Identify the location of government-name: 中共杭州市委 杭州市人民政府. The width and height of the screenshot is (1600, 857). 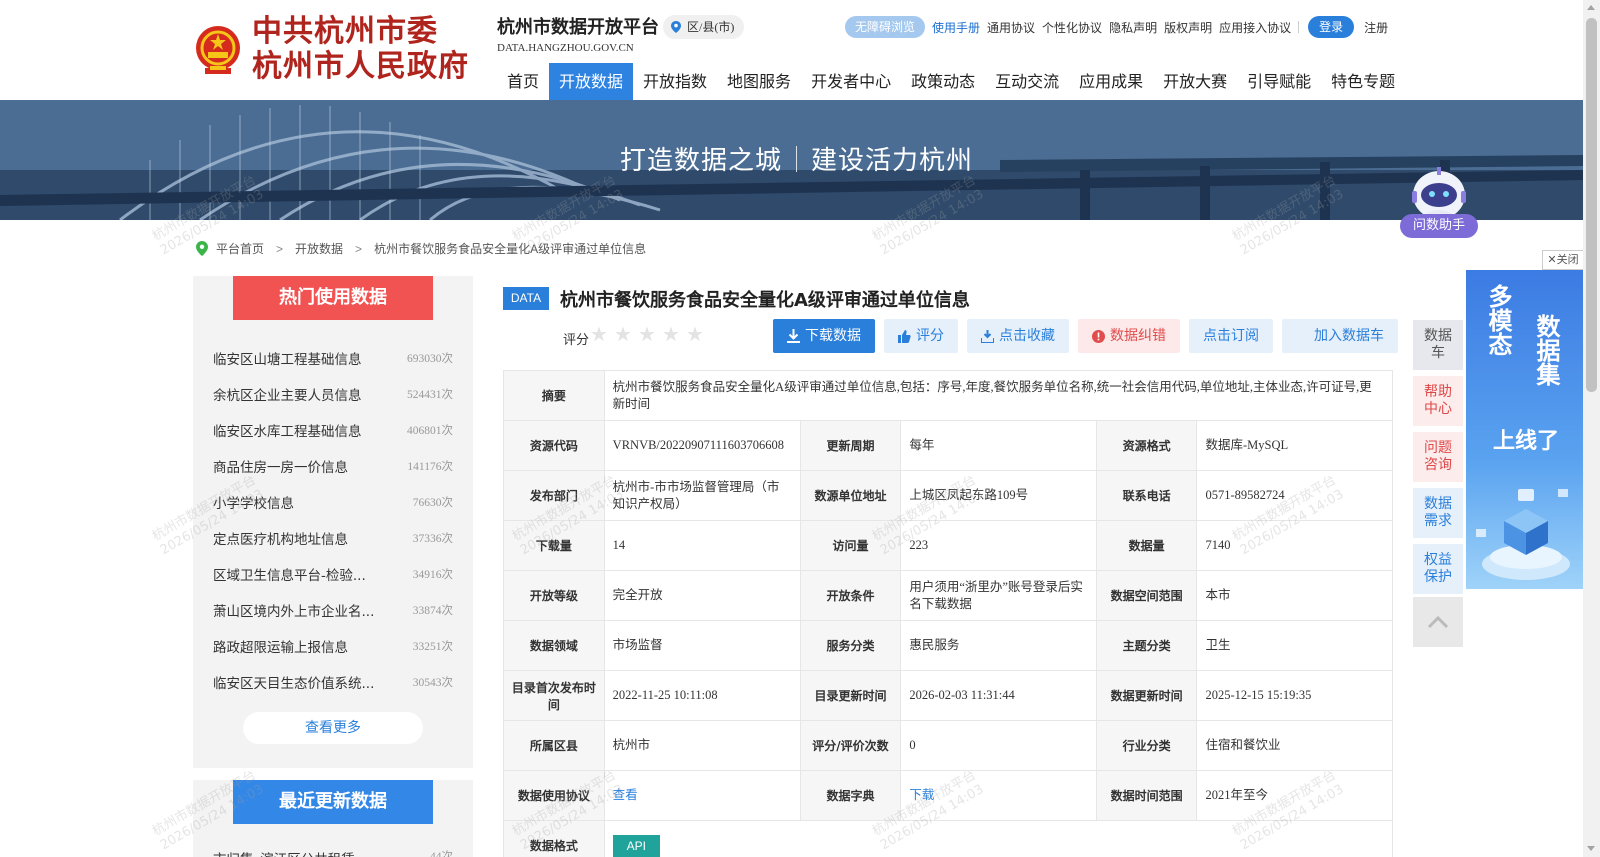
(360, 49).